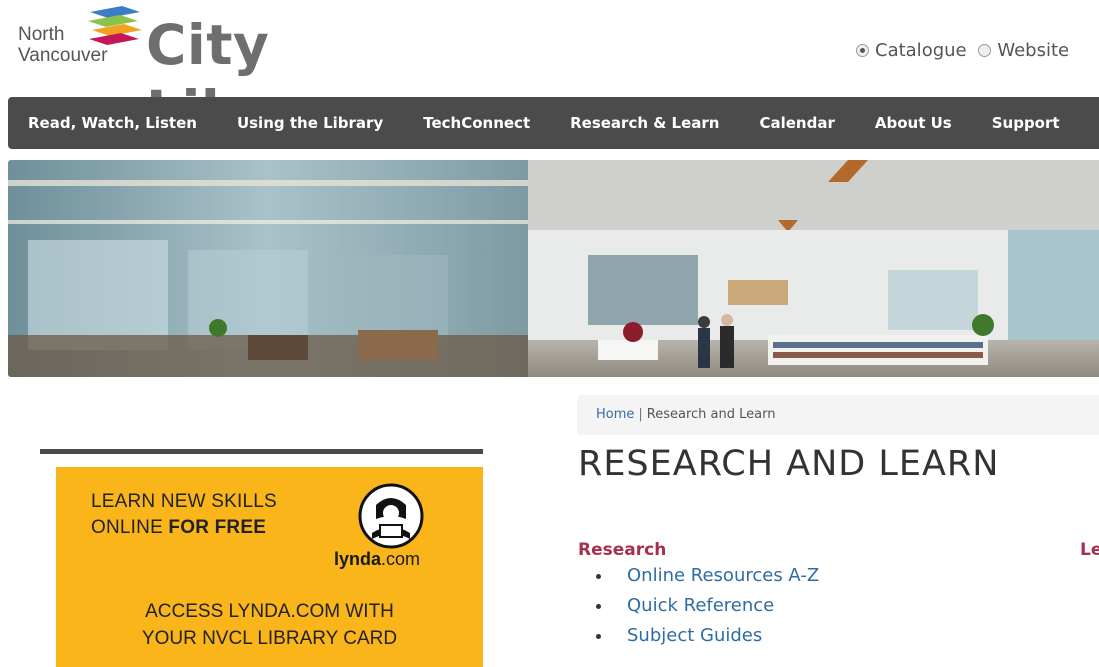 This screenshot has width=1099, height=667. I want to click on nav-read-watch-listen: Read, Watch, Listen, so click(112, 123).